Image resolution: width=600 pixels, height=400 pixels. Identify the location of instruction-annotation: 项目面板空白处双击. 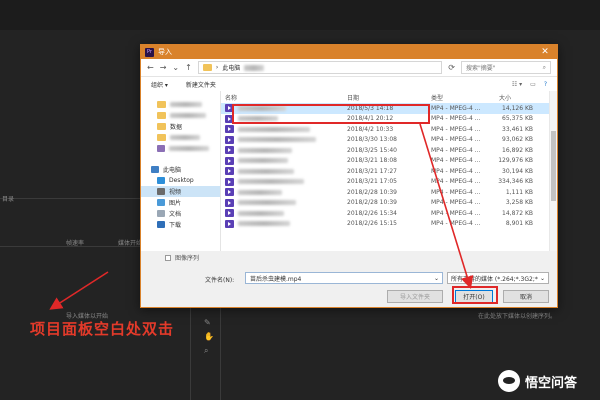
(102, 329).